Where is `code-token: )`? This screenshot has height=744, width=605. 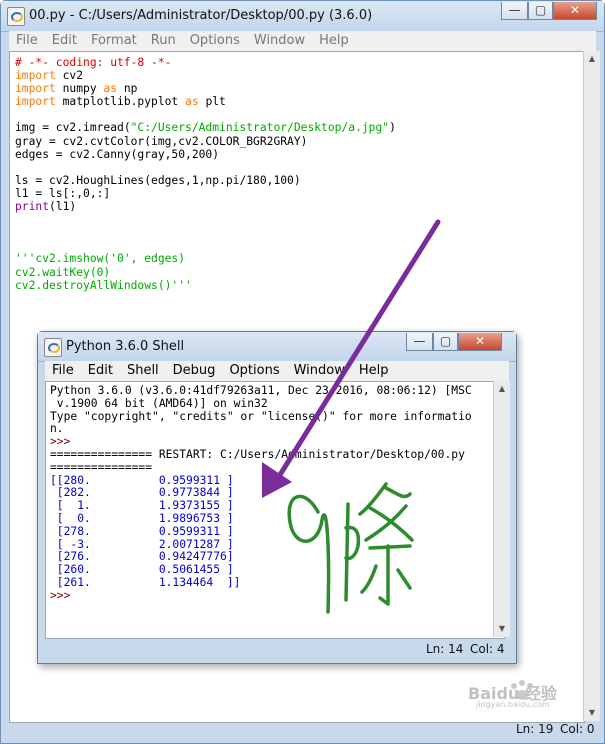 code-token: ) is located at coordinates (392, 128).